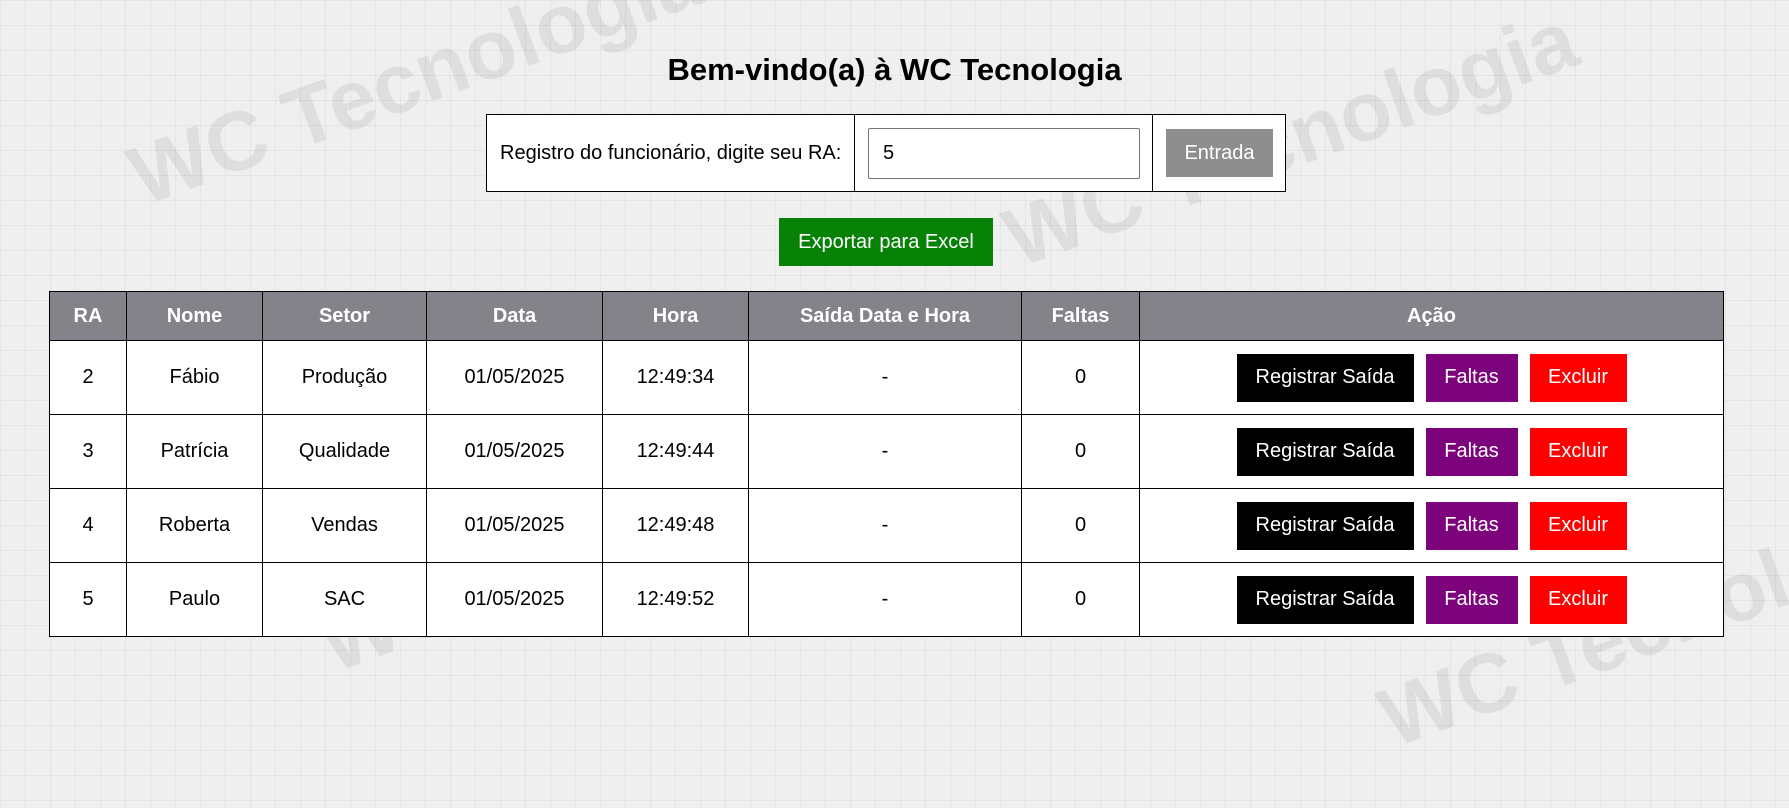 Image resolution: width=1789 pixels, height=808 pixels. What do you see at coordinates (194, 599) in the screenshot?
I see `cell-nome: Paulo` at bounding box center [194, 599].